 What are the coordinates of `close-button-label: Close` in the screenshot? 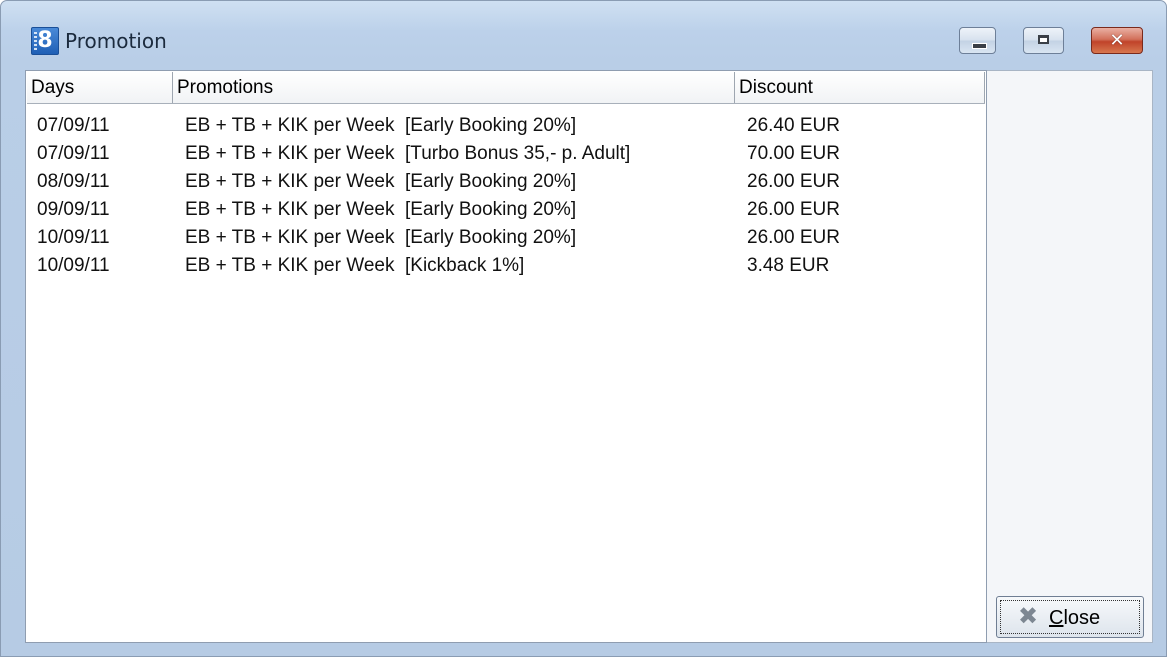 It's located at (1075, 618).